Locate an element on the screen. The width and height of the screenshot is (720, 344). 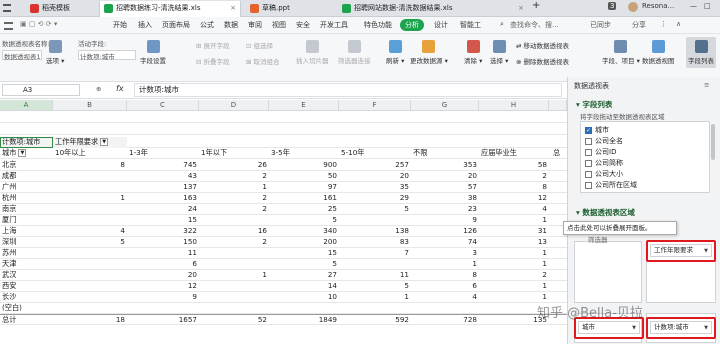
menu-design: 设计 is located at coordinates (441, 25).